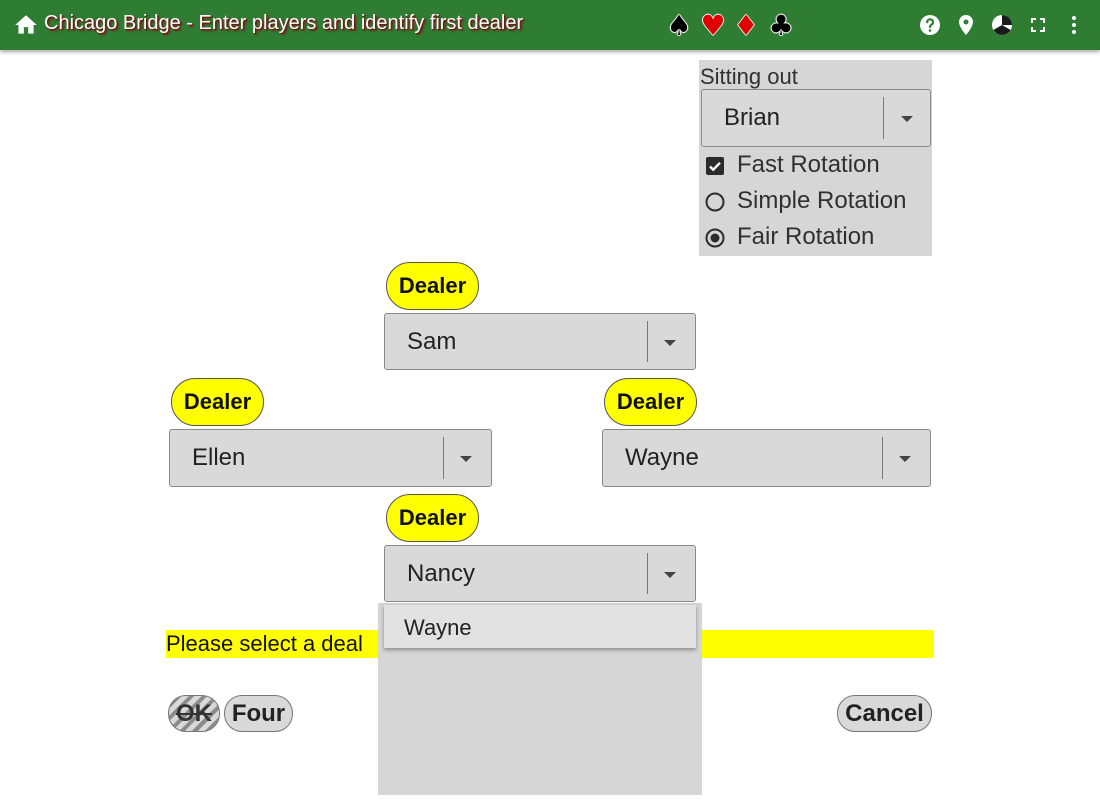  Describe the element at coordinates (1002, 25) in the screenshot. I see `theme-icon` at that location.